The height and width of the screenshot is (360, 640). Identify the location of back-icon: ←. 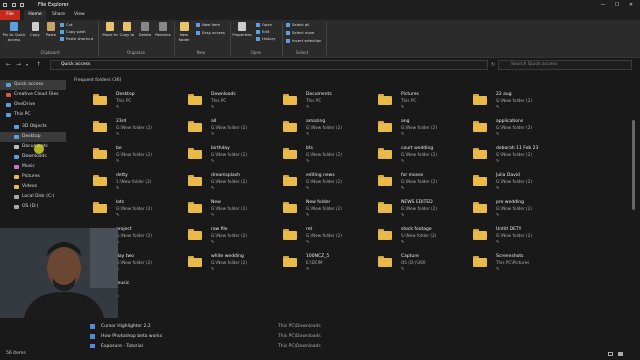
(8, 65).